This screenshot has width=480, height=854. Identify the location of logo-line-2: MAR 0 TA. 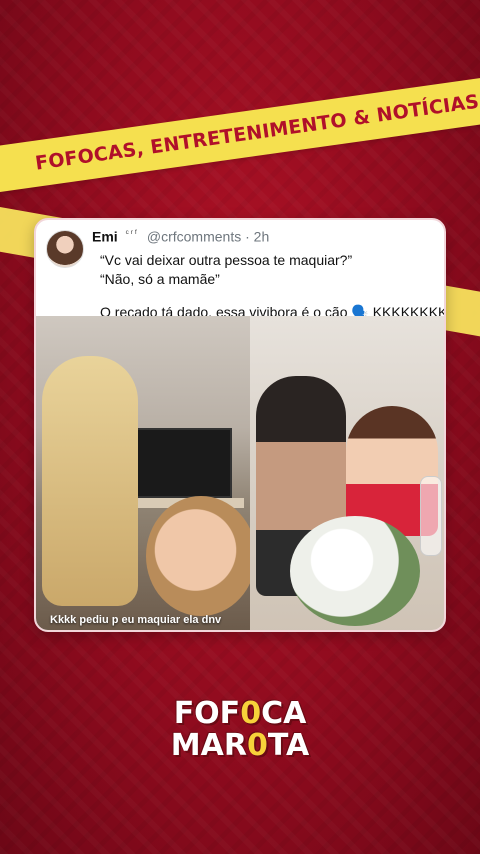
(240, 746).